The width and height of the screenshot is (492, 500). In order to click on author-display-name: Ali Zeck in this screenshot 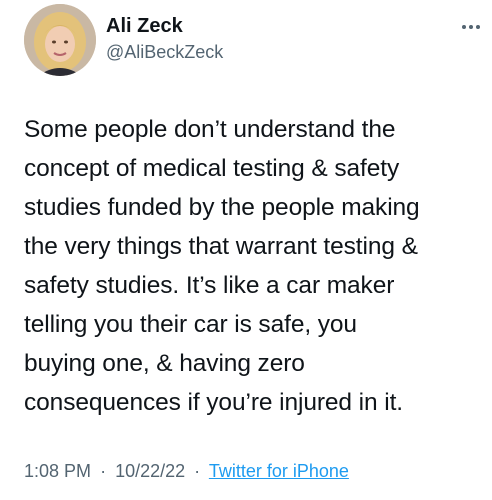, I will do `click(164, 26)`.